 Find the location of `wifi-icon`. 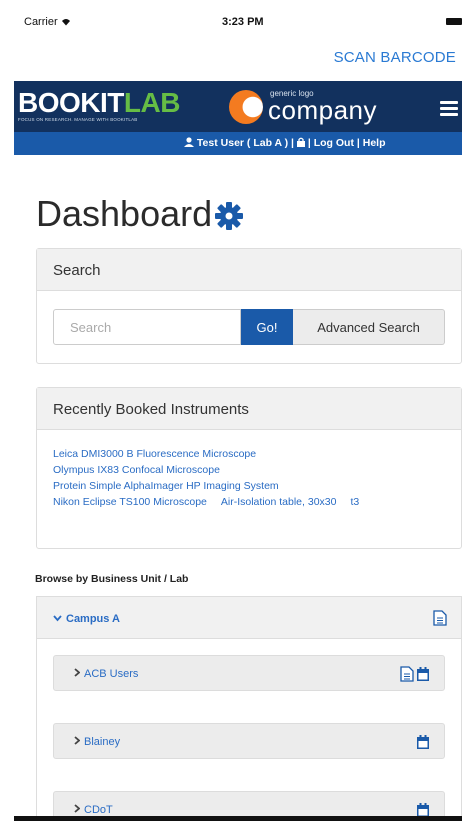

wifi-icon is located at coordinates (65, 22).